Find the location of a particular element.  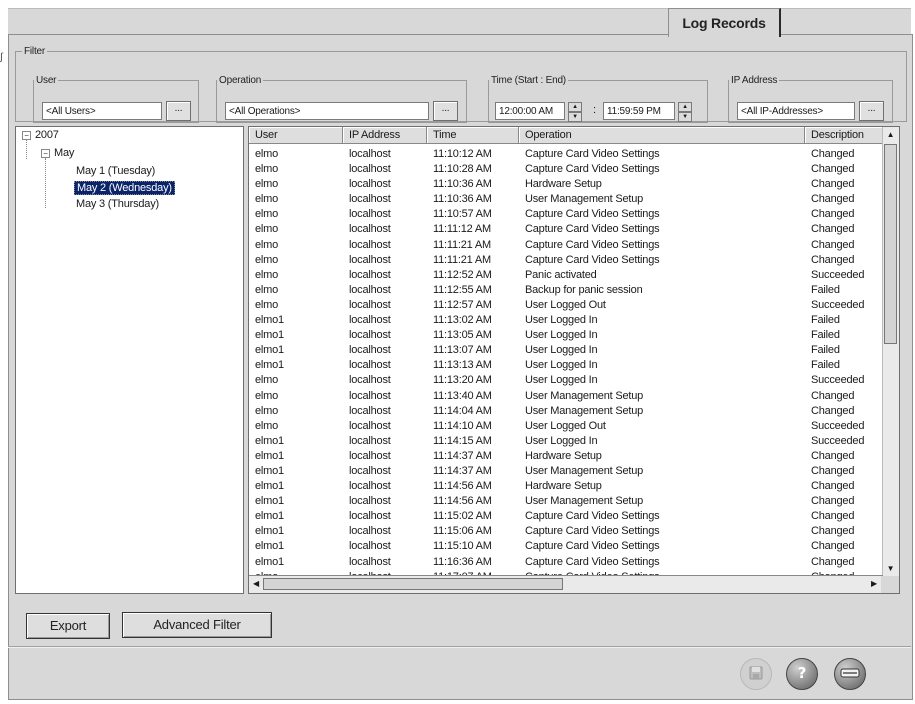

end-time-spinner: ▲ ▼ is located at coordinates (685, 112).